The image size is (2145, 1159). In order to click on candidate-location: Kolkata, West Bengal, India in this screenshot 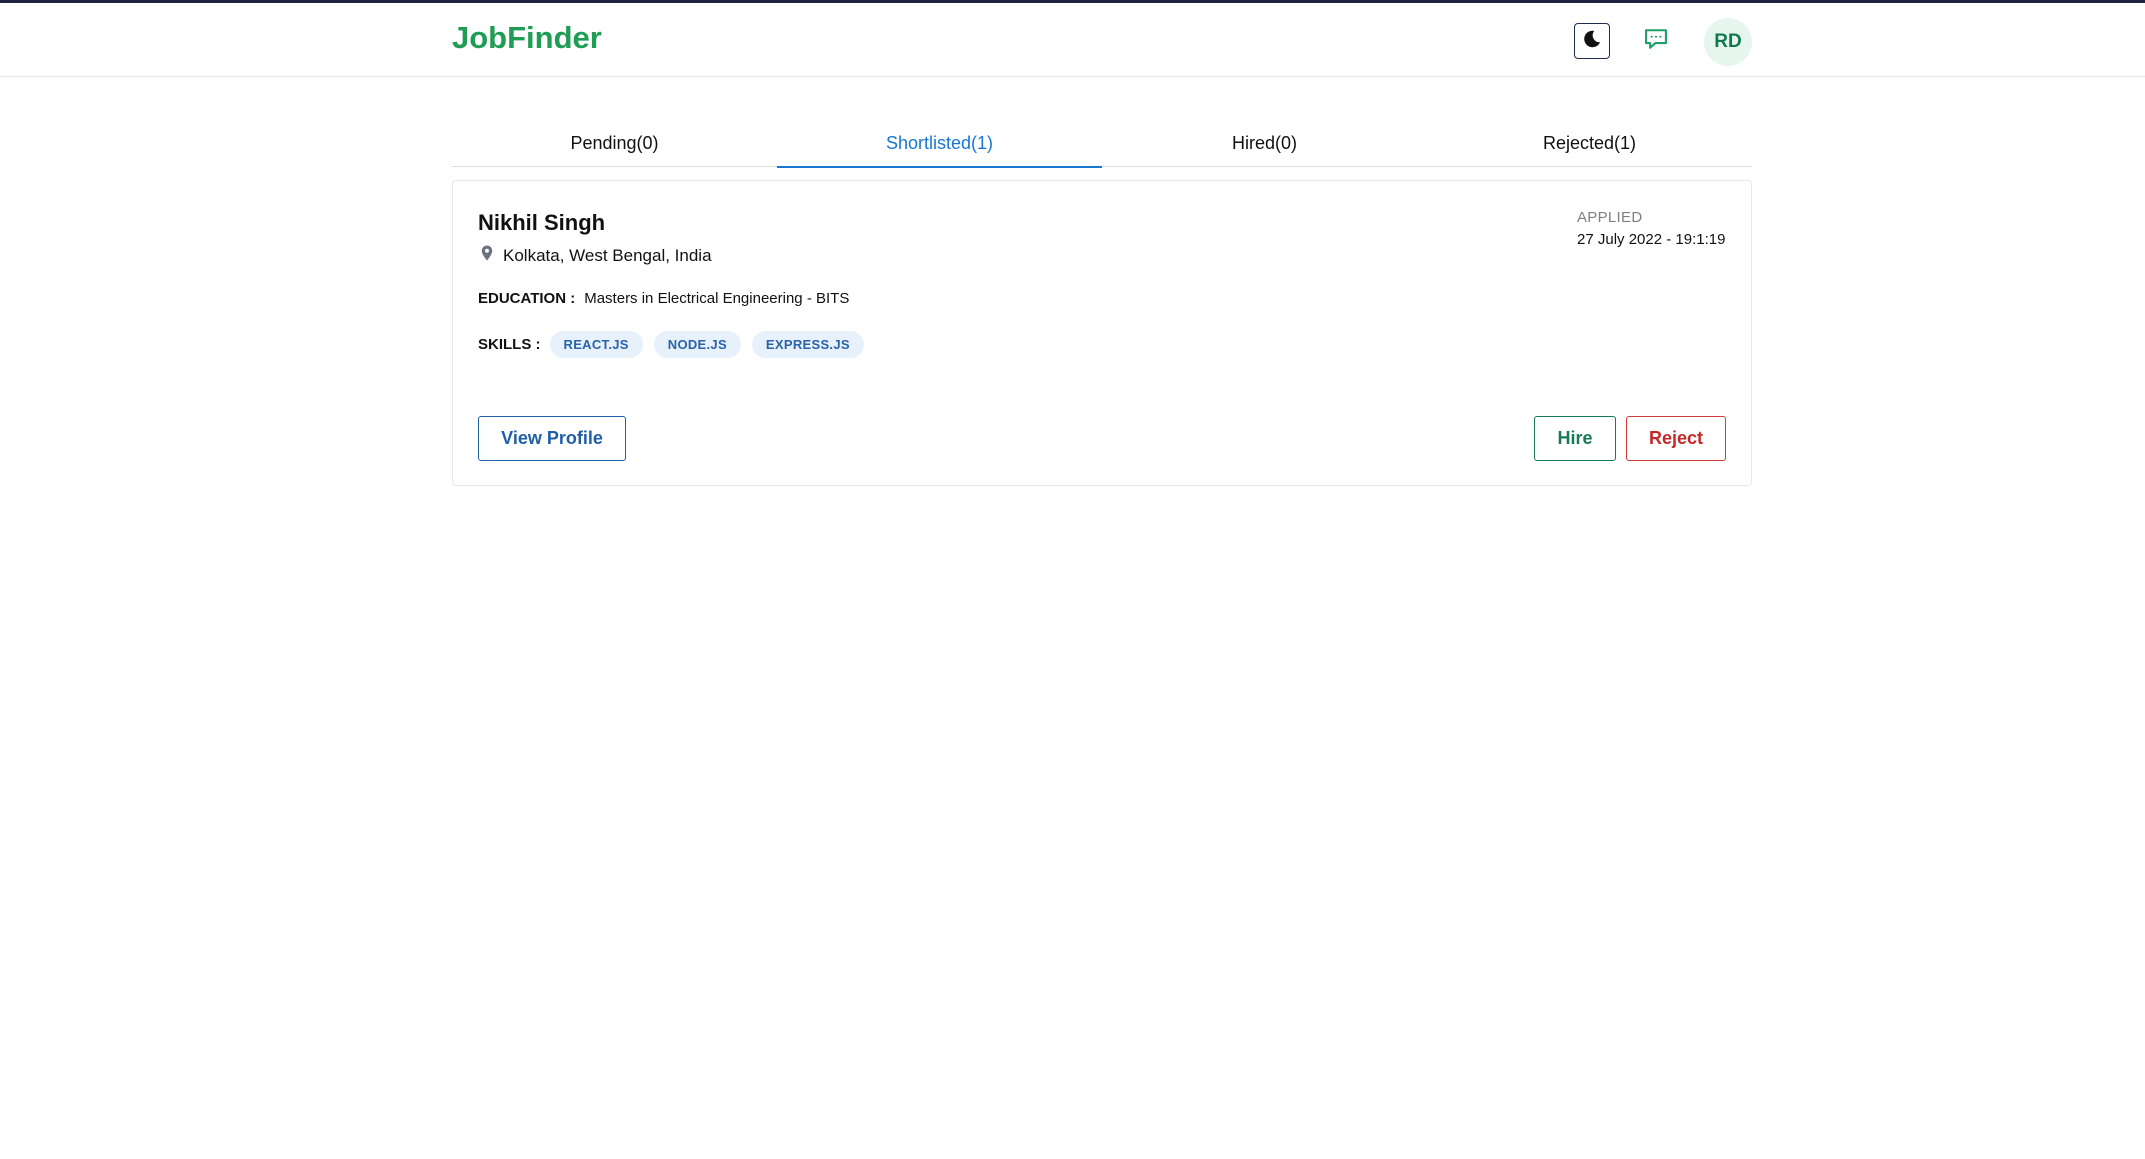, I will do `click(595, 255)`.